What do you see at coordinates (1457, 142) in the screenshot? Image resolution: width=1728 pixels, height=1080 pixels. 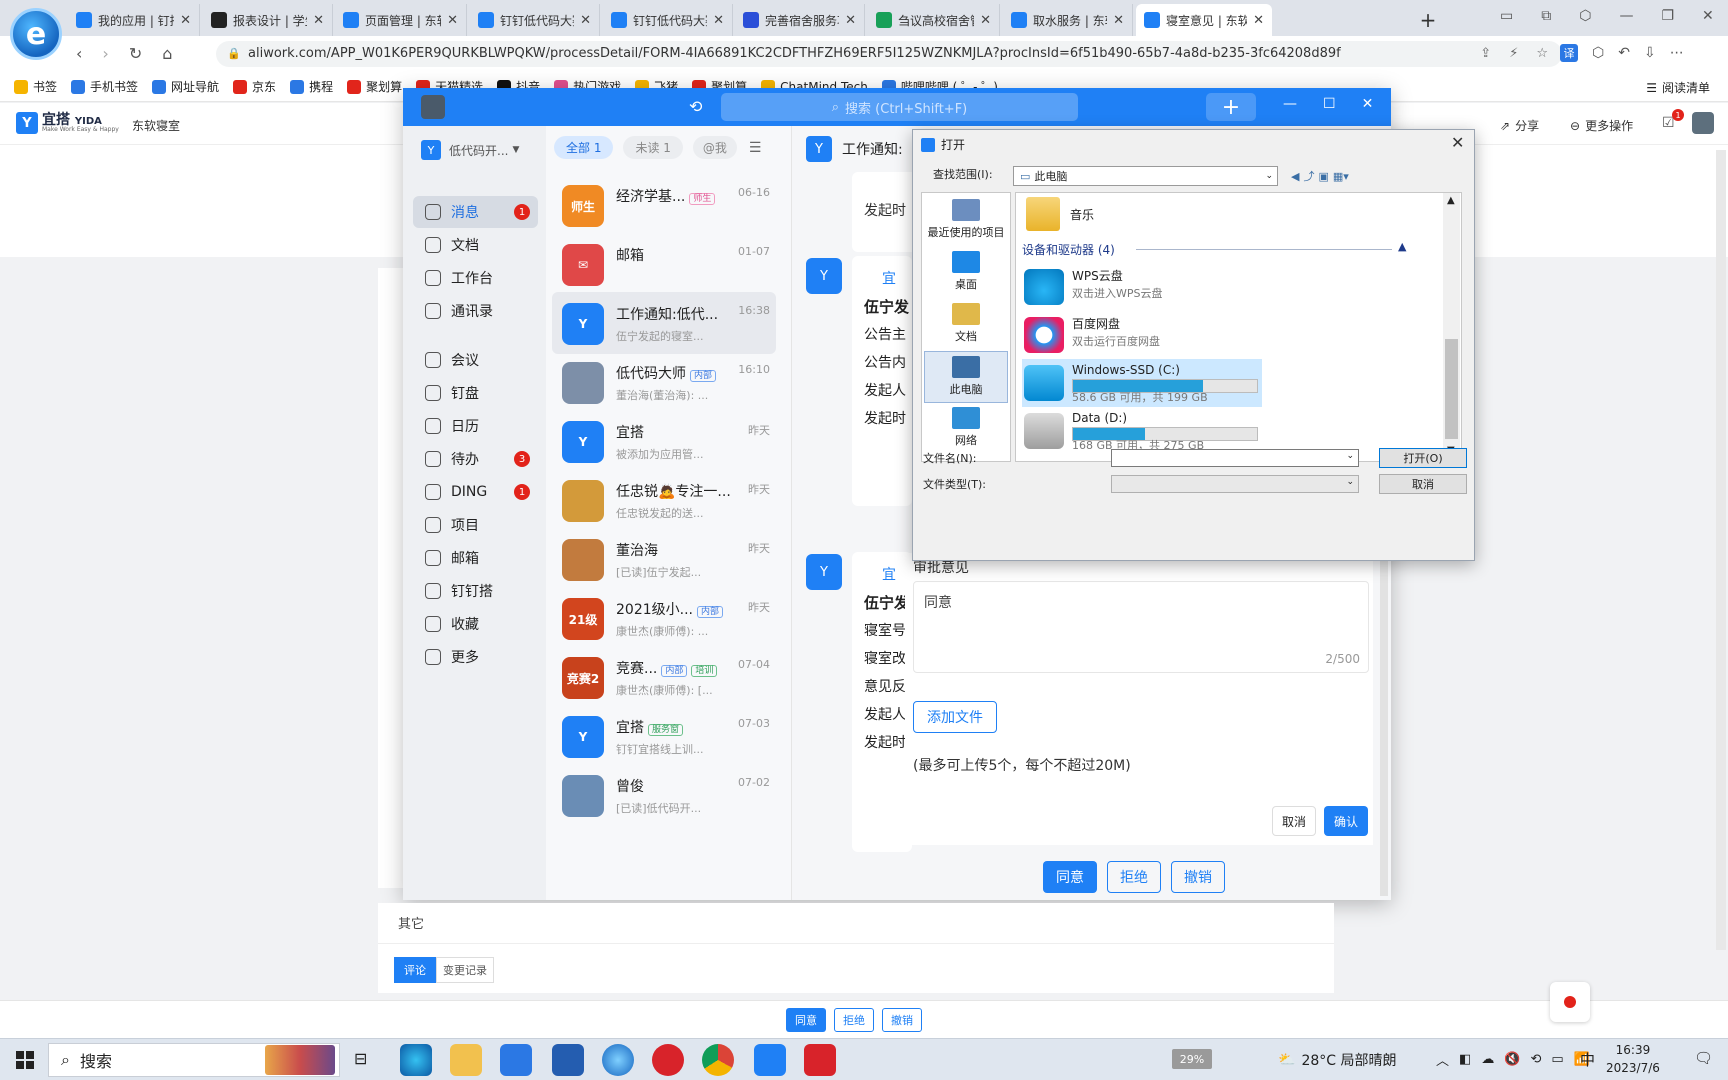 I see `dialog-close-button: ✕` at bounding box center [1457, 142].